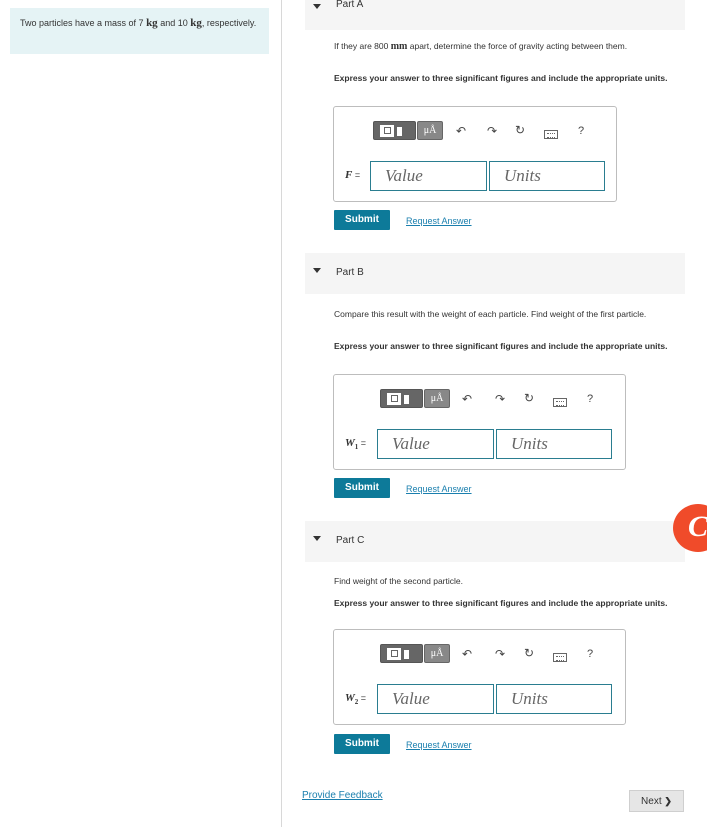 Image resolution: width=707 pixels, height=827 pixels. I want to click on part-a-question-unit: mm, so click(399, 46).